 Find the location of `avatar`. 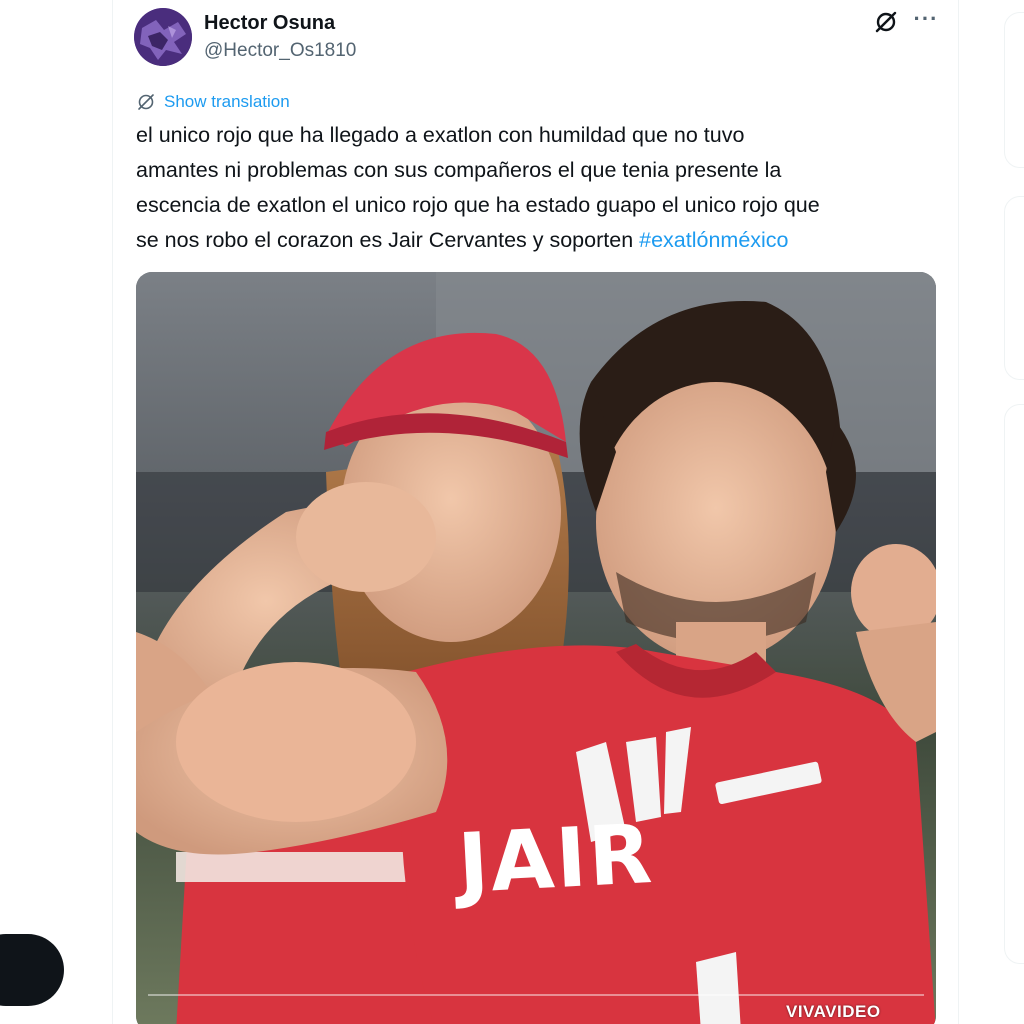

avatar is located at coordinates (163, 37).